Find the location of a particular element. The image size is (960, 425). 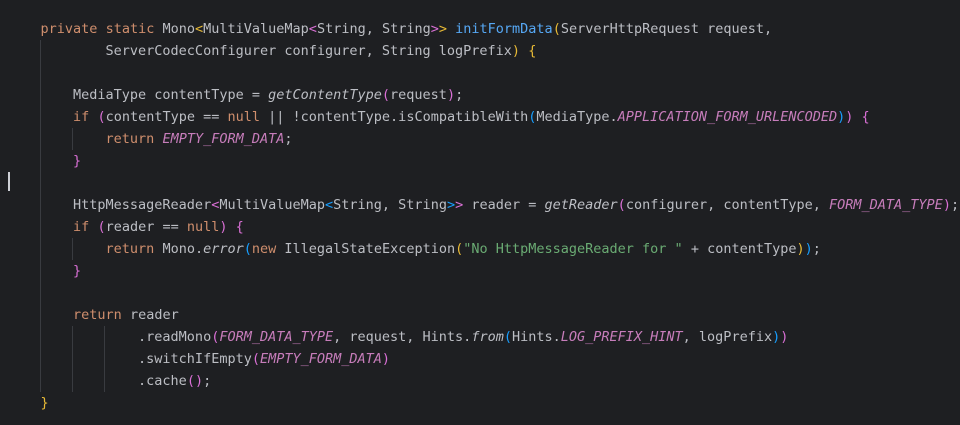

code-token: String, String is located at coordinates (373, 29).